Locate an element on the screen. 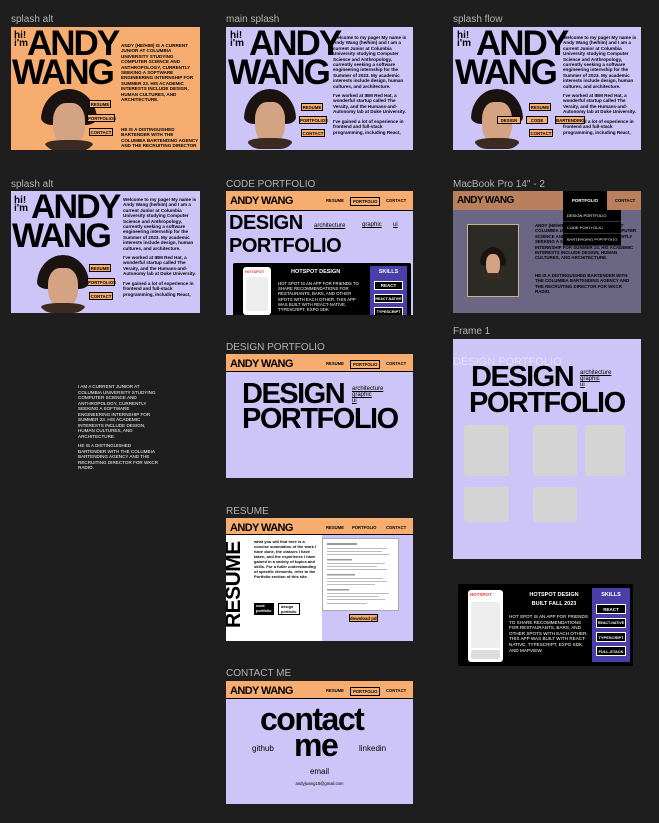  frame-label-code-portfolio: CODE PORTFOLIO is located at coordinates (270, 184).